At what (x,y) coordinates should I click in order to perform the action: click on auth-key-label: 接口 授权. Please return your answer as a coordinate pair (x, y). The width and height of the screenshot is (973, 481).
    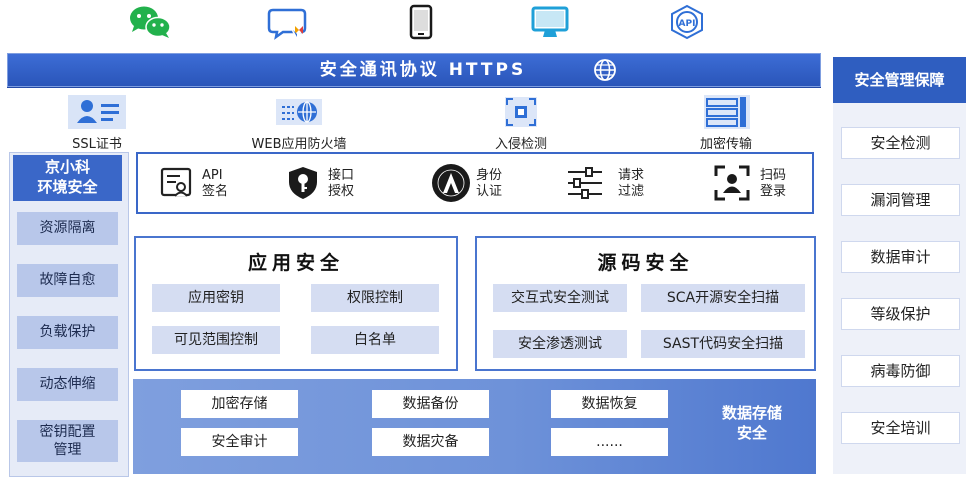
    Looking at the image, I should click on (341, 183).